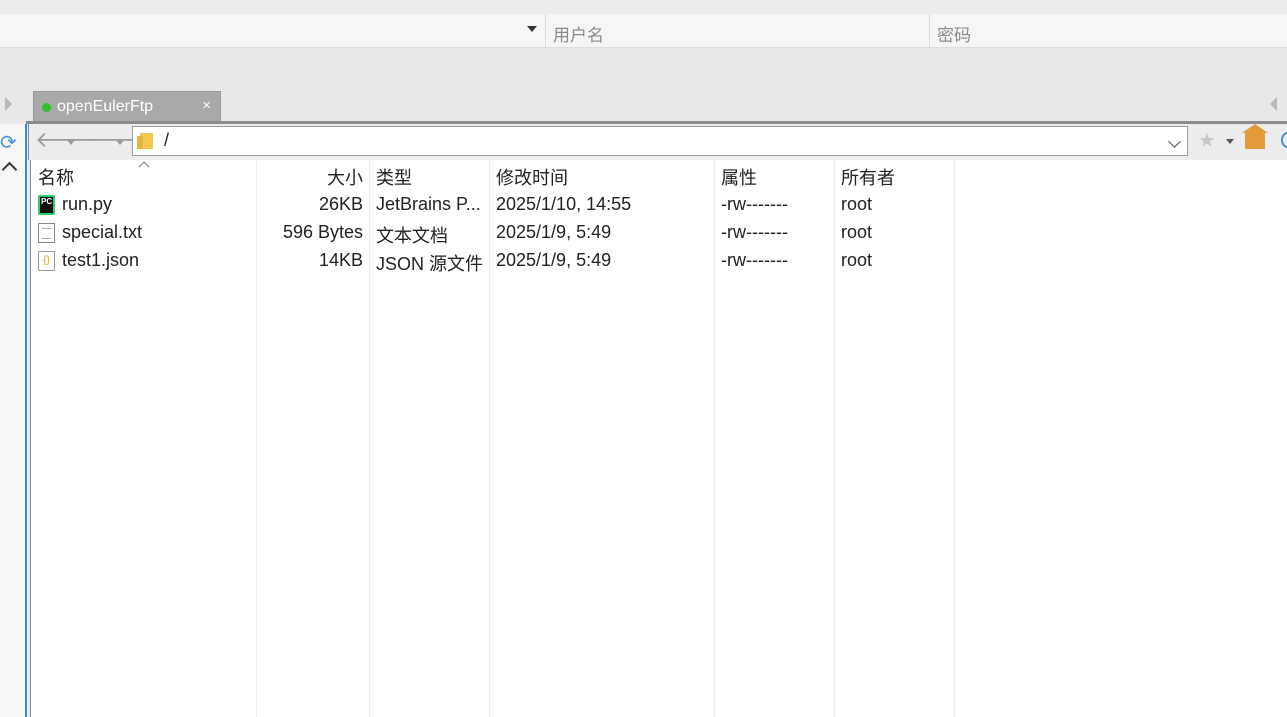  Describe the element at coordinates (1108, 30) in the screenshot. I see `password-input: 密码` at that location.